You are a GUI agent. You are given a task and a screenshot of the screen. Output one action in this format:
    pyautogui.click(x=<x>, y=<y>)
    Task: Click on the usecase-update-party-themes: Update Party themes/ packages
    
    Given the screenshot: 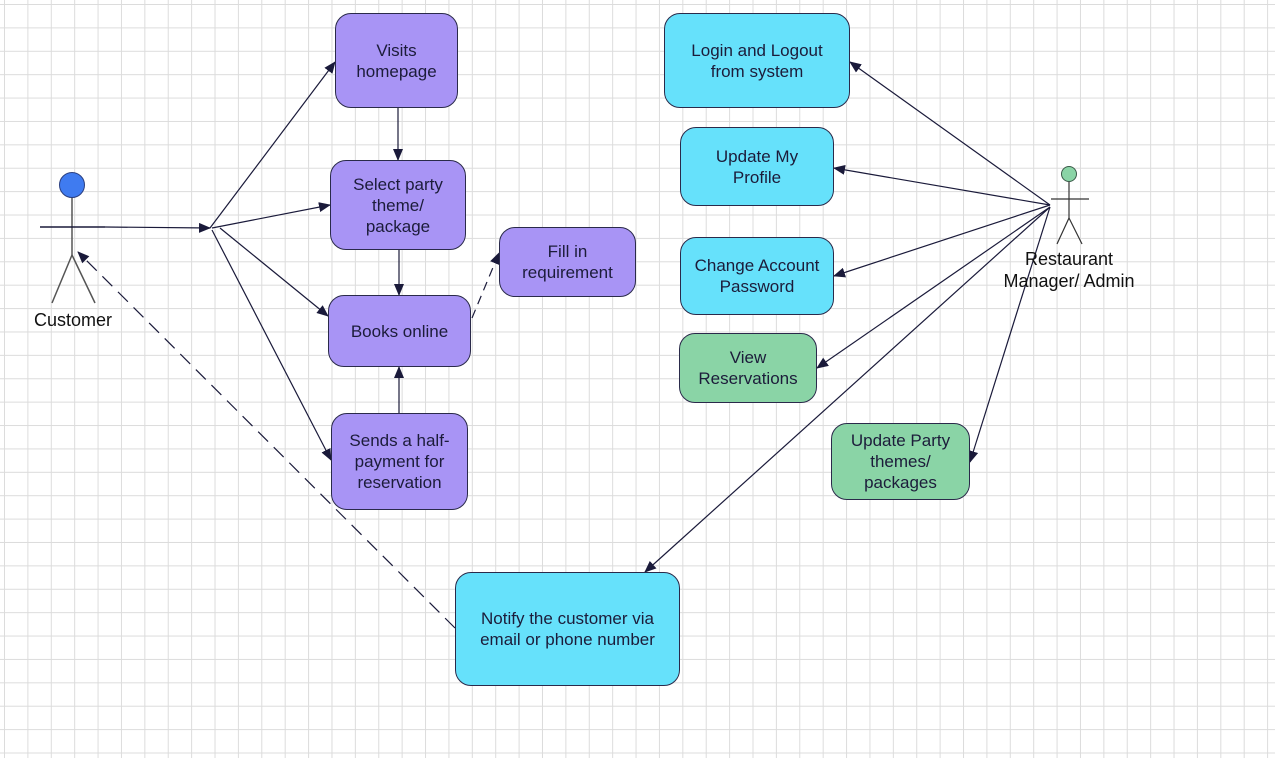 What is the action you would take?
    pyautogui.click(x=900, y=461)
    